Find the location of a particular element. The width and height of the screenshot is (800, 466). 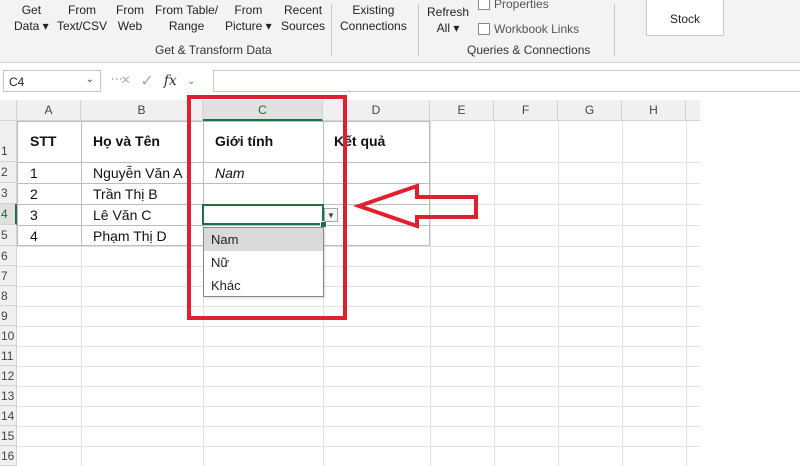

row-header-4: 4 is located at coordinates (8, 214).